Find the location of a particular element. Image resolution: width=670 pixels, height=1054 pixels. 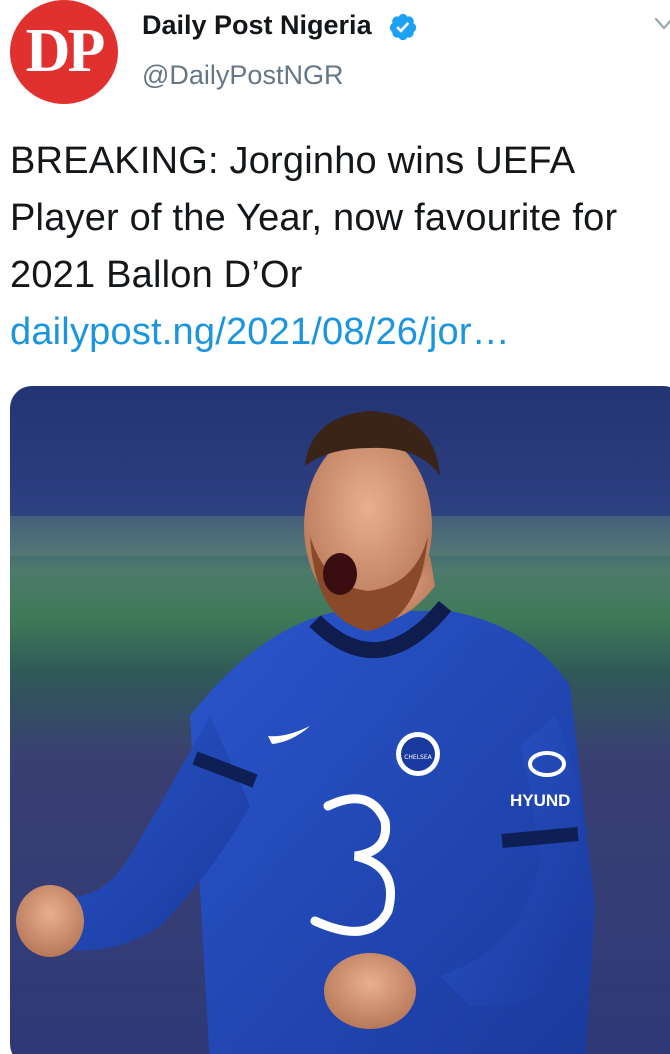

avatar-logo-text: DP is located at coordinates (65, 50).